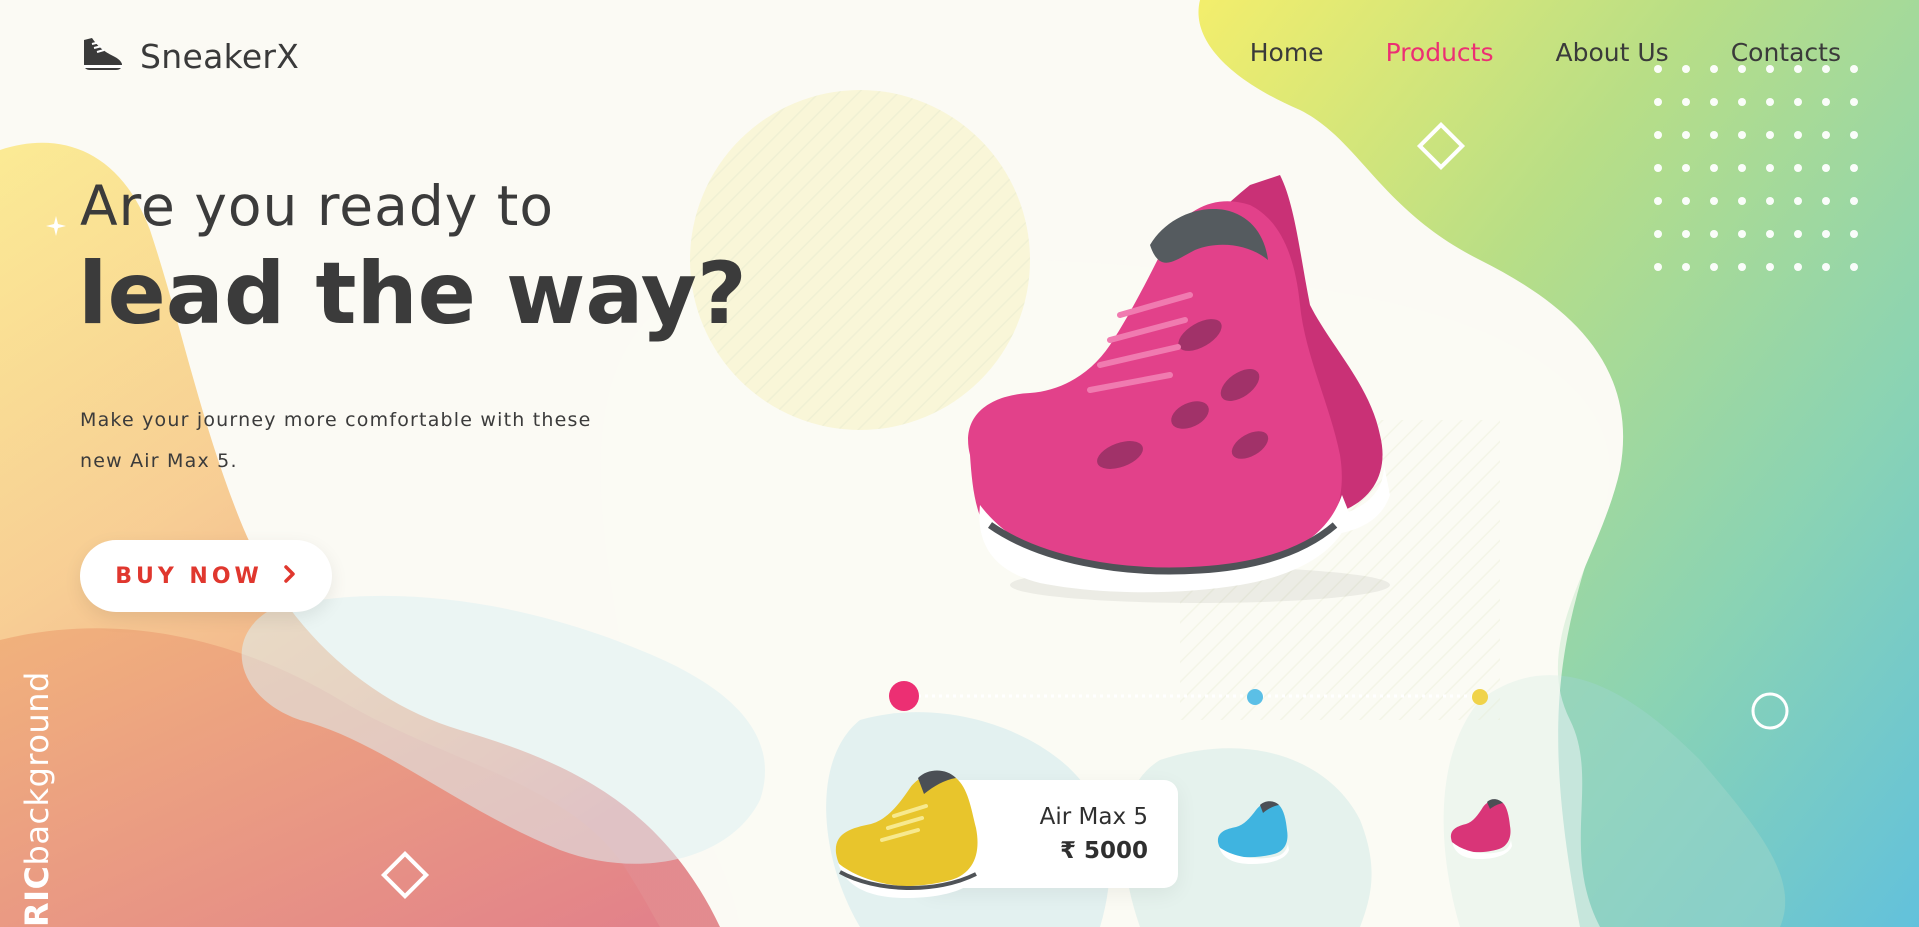 The height and width of the screenshot is (927, 1919). Describe the element at coordinates (290, 576) in the screenshot. I see `chevron-right-icon` at that location.